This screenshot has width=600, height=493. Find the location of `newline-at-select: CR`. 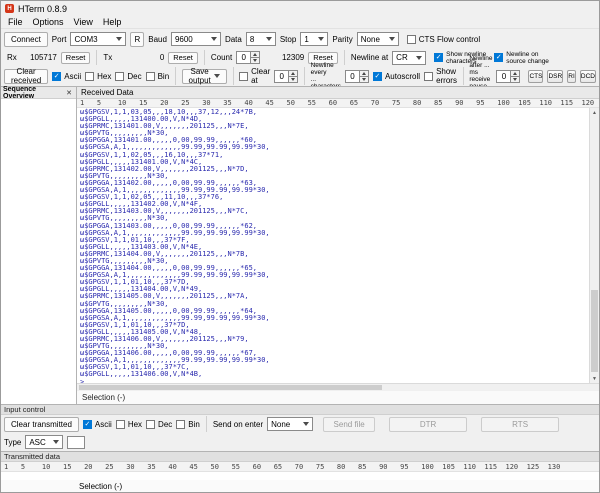

newline-at-select: CR is located at coordinates (409, 57).